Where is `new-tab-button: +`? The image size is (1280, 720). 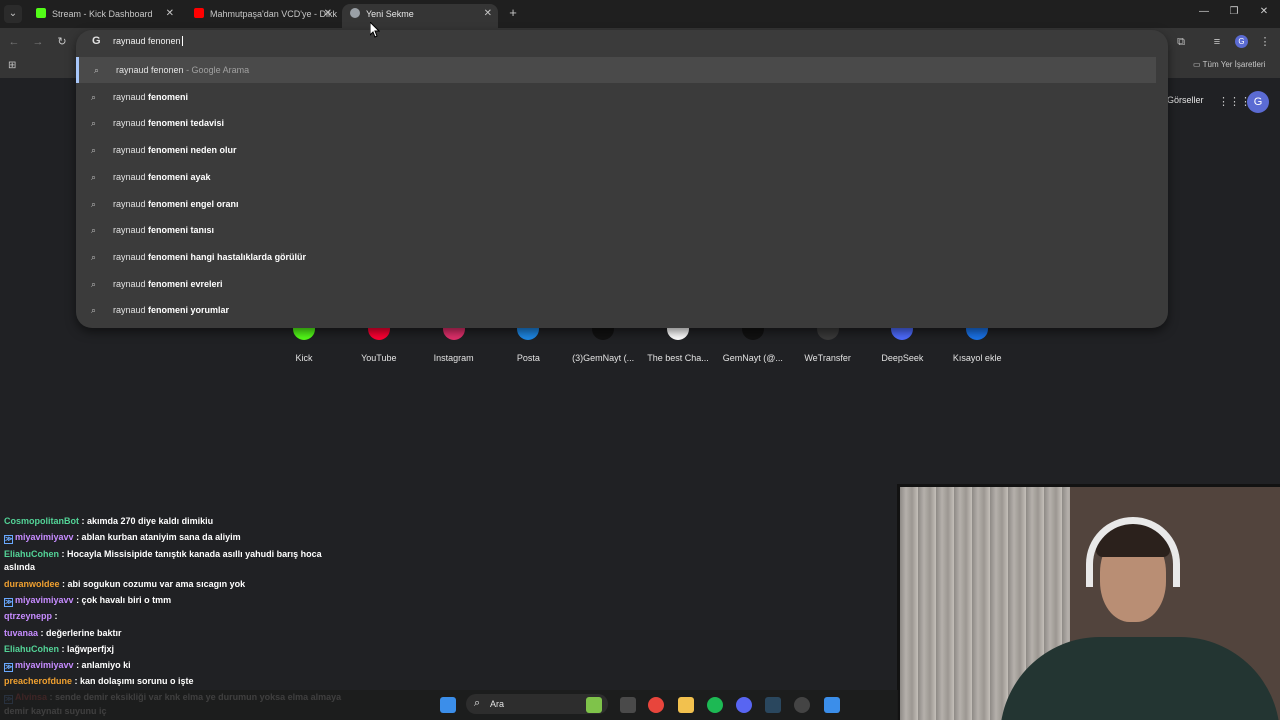 new-tab-button: + is located at coordinates (513, 13).